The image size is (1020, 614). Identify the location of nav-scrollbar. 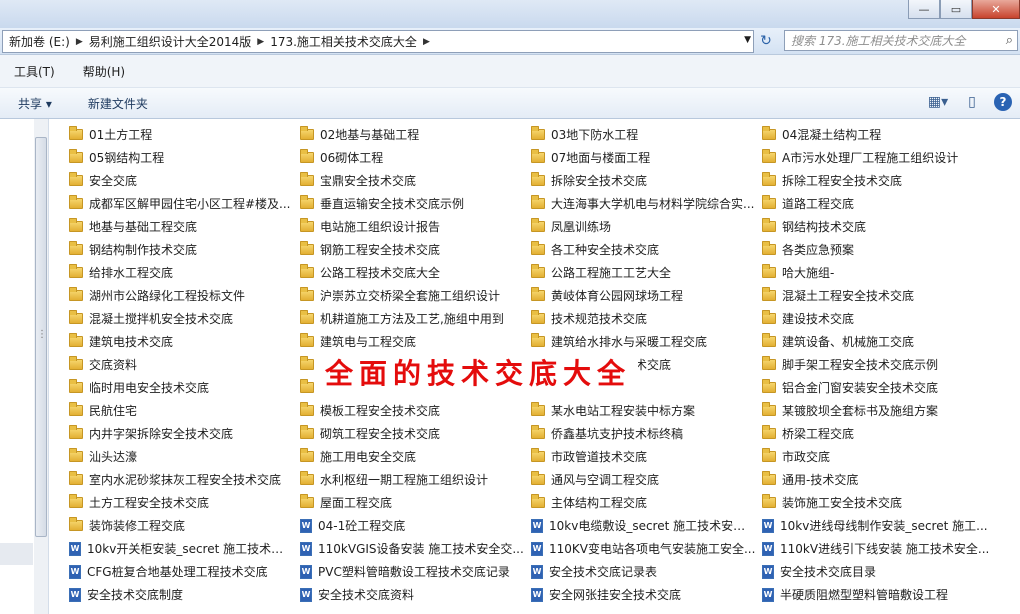
(41, 366).